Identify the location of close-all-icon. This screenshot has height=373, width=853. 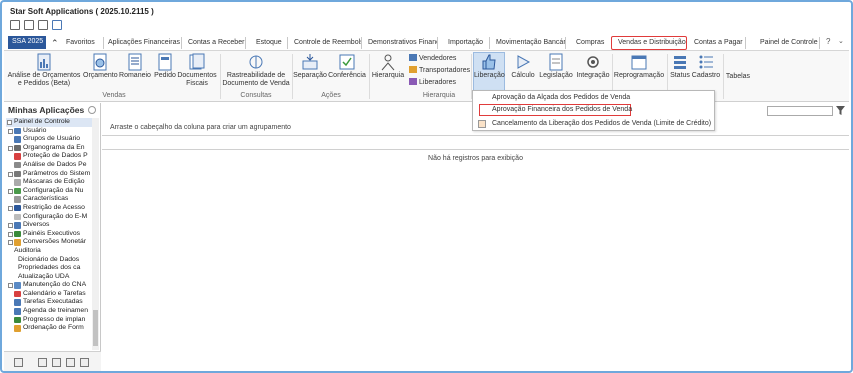
(15, 25).